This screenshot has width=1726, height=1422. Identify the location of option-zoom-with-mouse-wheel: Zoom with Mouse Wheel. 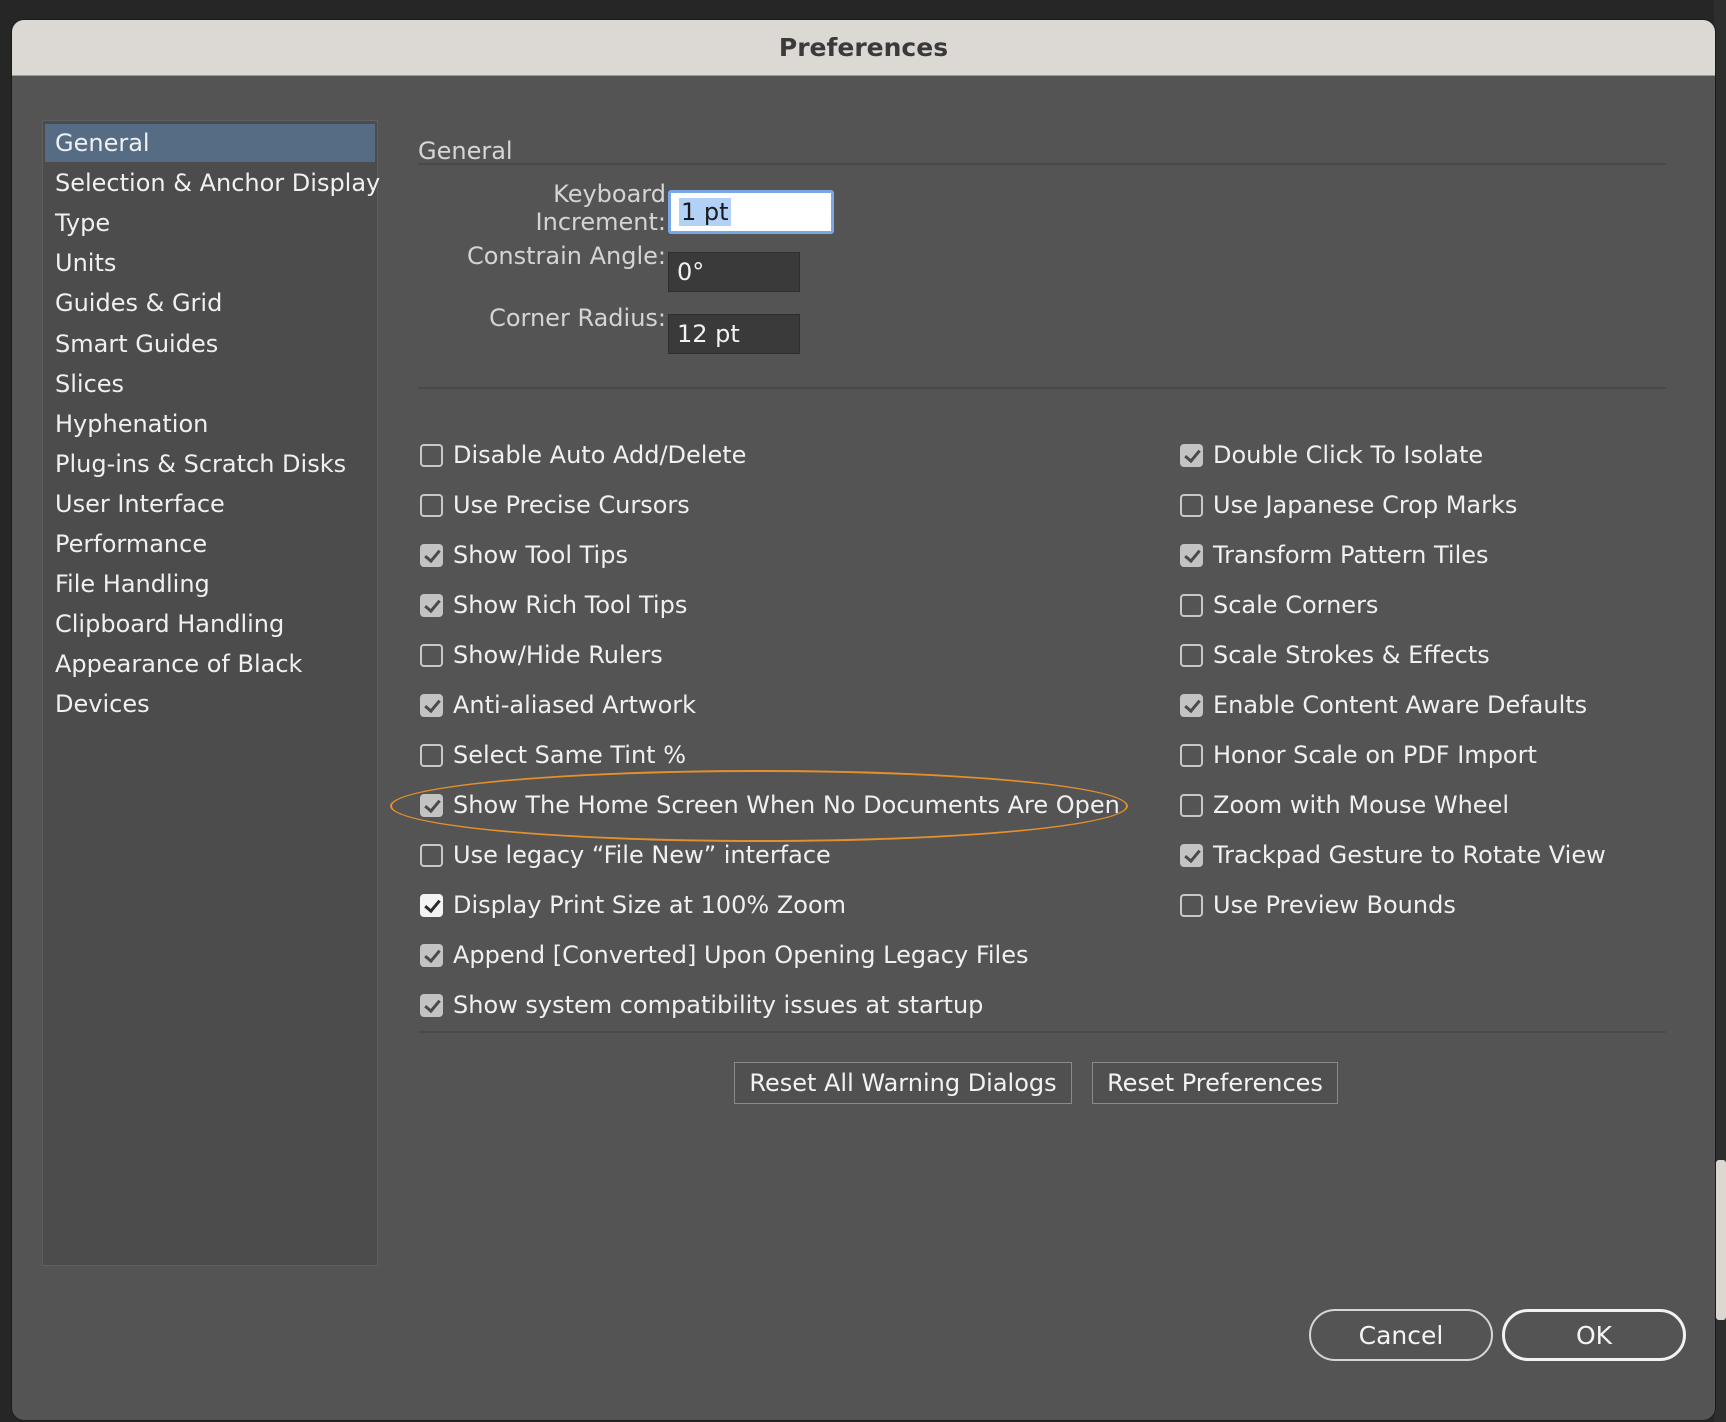
(1344, 805).